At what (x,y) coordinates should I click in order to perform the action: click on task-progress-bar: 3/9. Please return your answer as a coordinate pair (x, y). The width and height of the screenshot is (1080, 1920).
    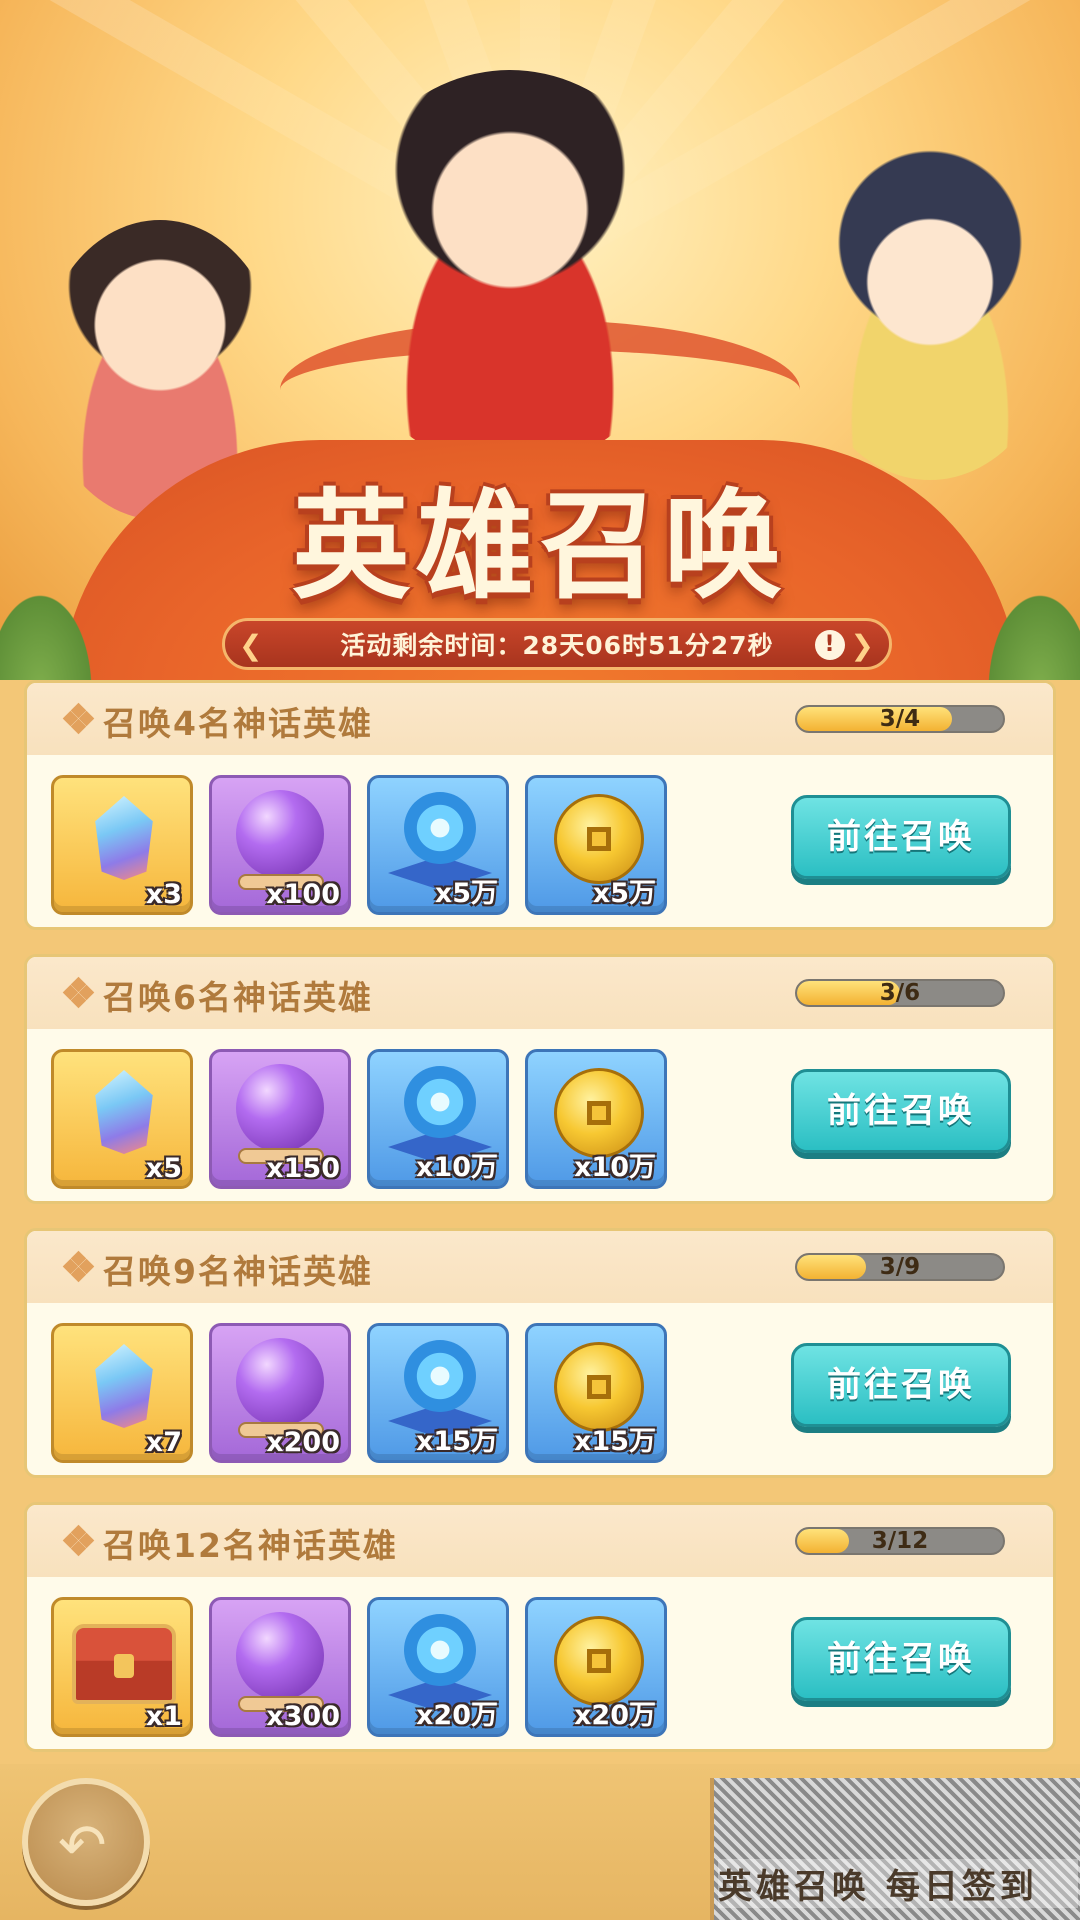
    Looking at the image, I should click on (900, 1267).